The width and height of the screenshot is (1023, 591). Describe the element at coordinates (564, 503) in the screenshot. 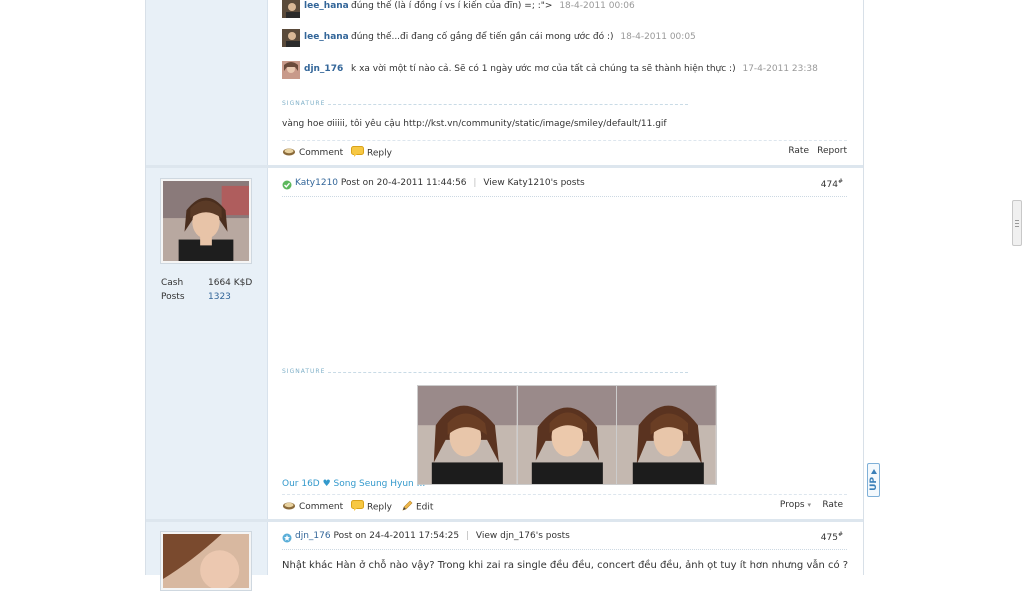

I see `post-actions: Comment Reply Edit Props ▾ Rate` at that location.